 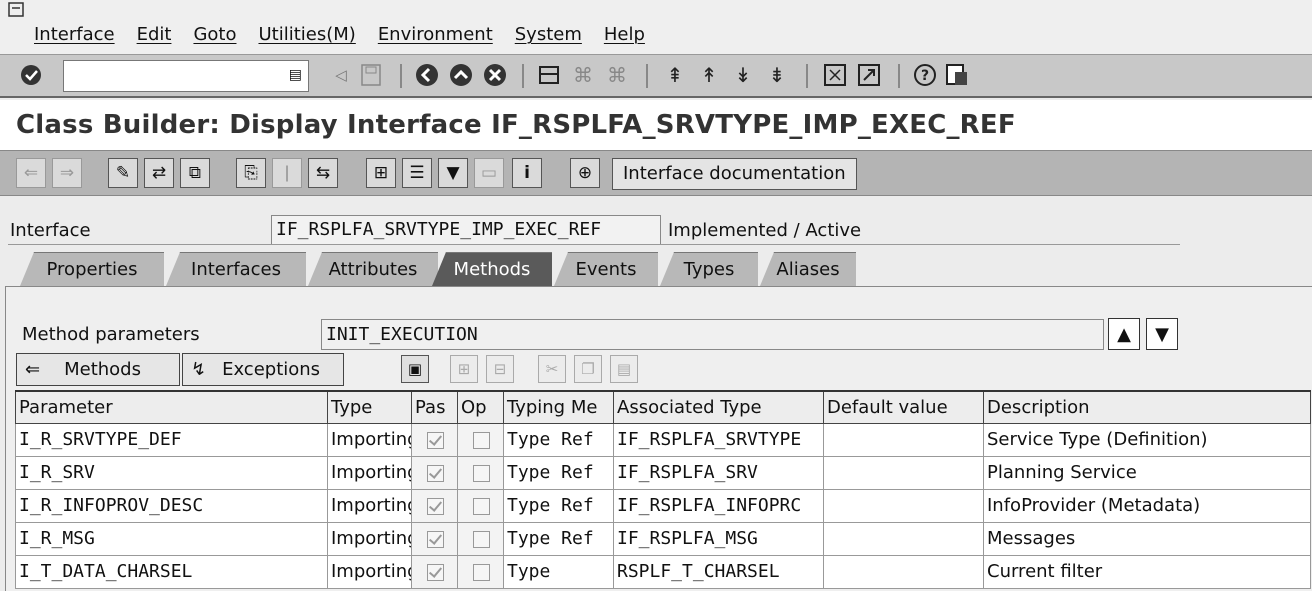 What do you see at coordinates (835, 75) in the screenshot?
I see `create-session-icon` at bounding box center [835, 75].